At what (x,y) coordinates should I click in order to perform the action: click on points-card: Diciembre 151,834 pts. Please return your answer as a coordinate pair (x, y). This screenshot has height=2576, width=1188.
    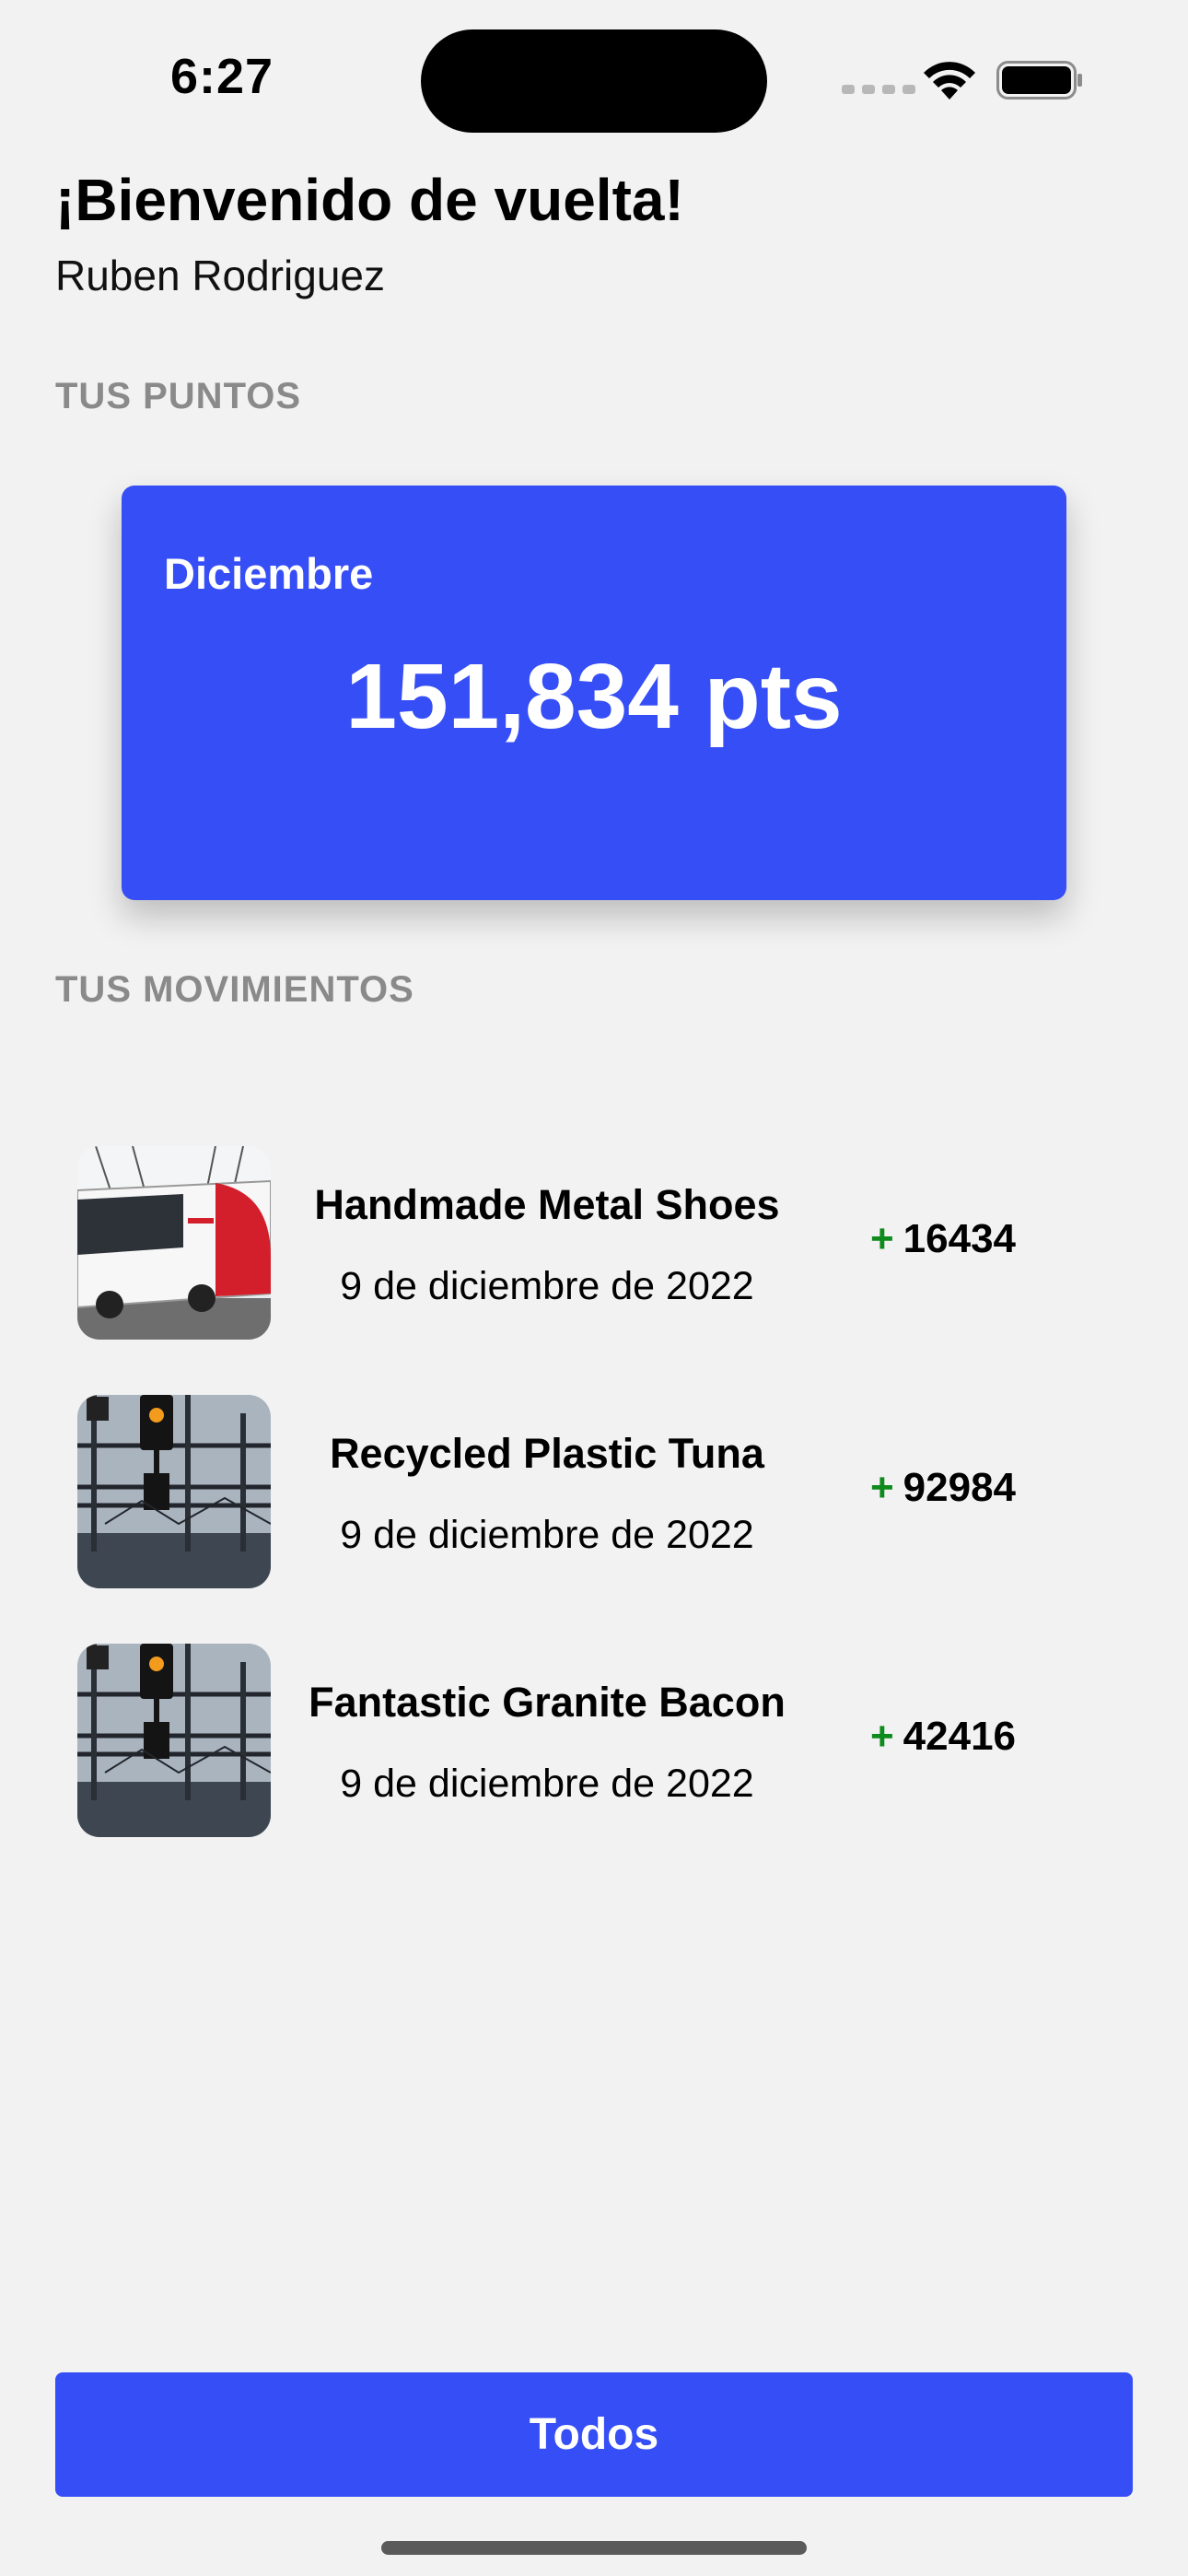
    Looking at the image, I should click on (594, 693).